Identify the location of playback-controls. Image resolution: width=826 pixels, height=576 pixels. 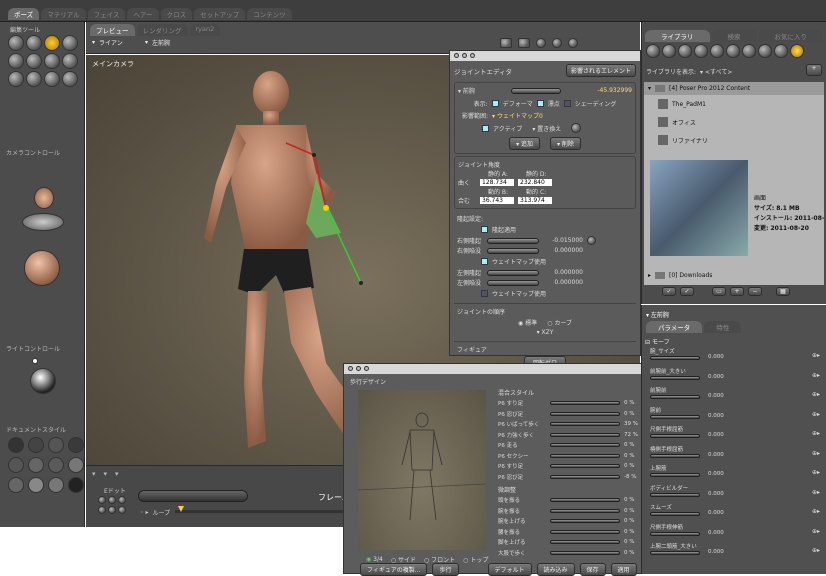
(193, 496).